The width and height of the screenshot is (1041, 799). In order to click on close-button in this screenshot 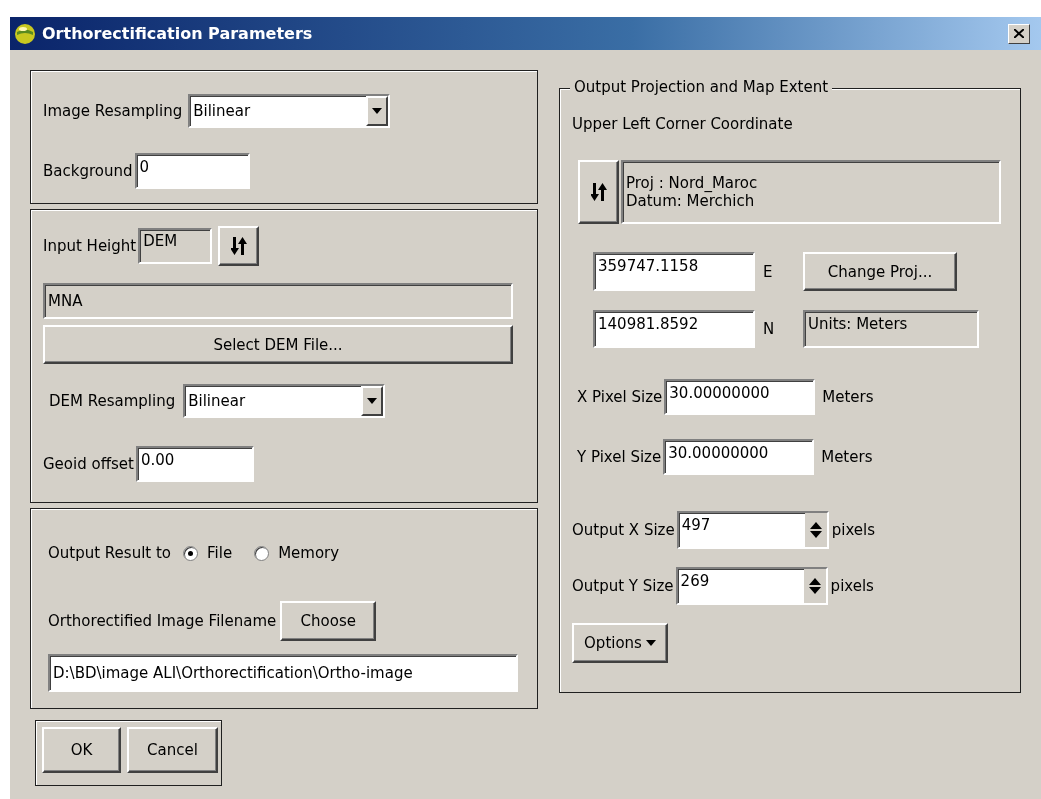, I will do `click(1019, 33)`.